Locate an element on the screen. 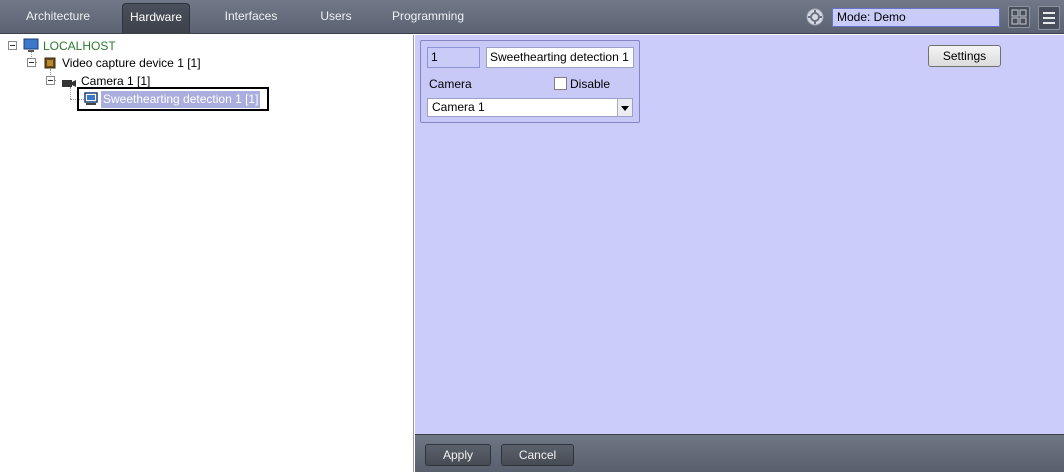 The width and height of the screenshot is (1064, 472). tab-interfaces: Interfaces is located at coordinates (251, 18).